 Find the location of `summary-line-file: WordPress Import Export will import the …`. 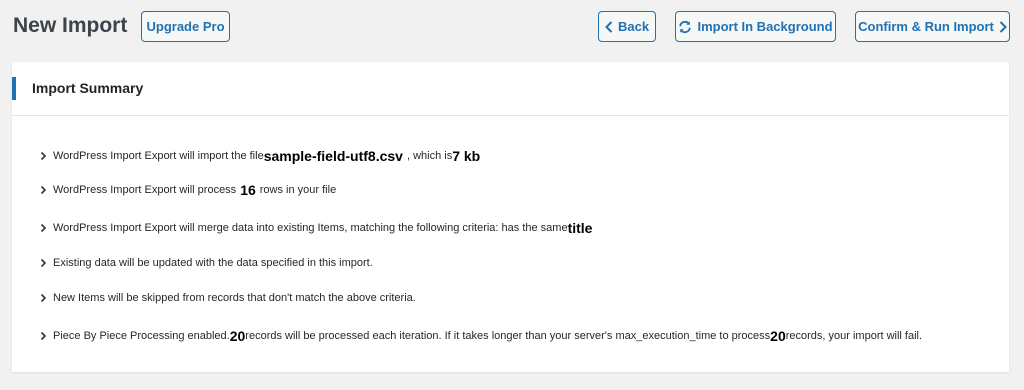

summary-line-file: WordPress Import Export will import the … is located at coordinates (259, 156).